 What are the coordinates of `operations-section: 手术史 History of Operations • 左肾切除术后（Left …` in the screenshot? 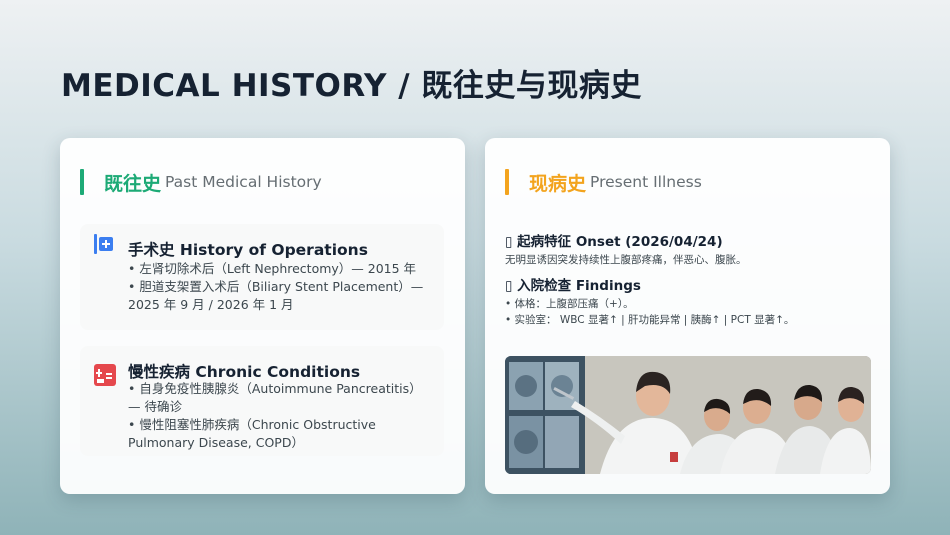 It's located at (262, 277).